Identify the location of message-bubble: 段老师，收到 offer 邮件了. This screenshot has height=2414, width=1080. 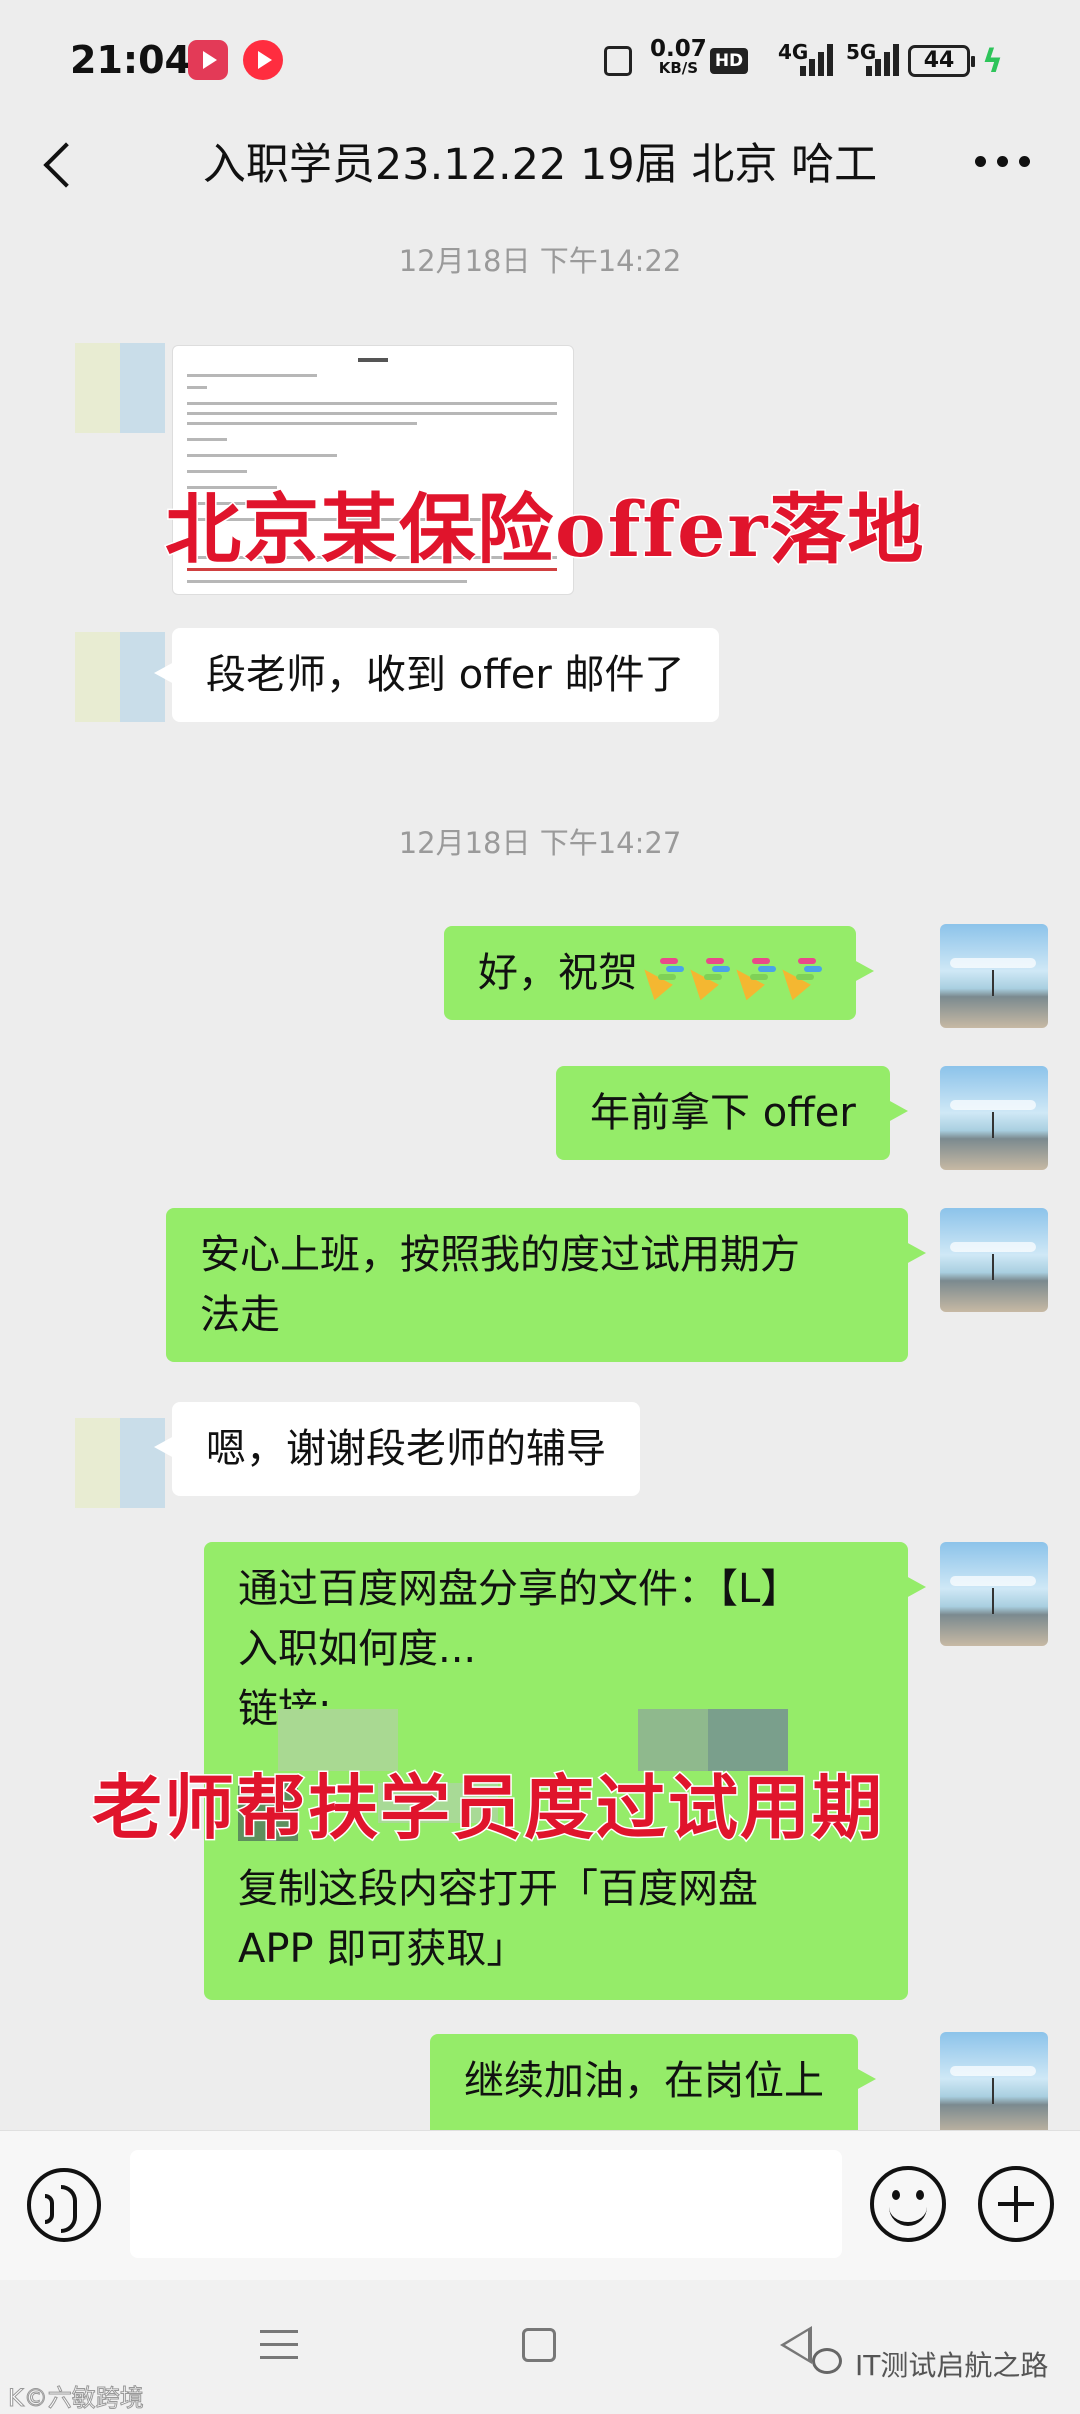
(436, 675).